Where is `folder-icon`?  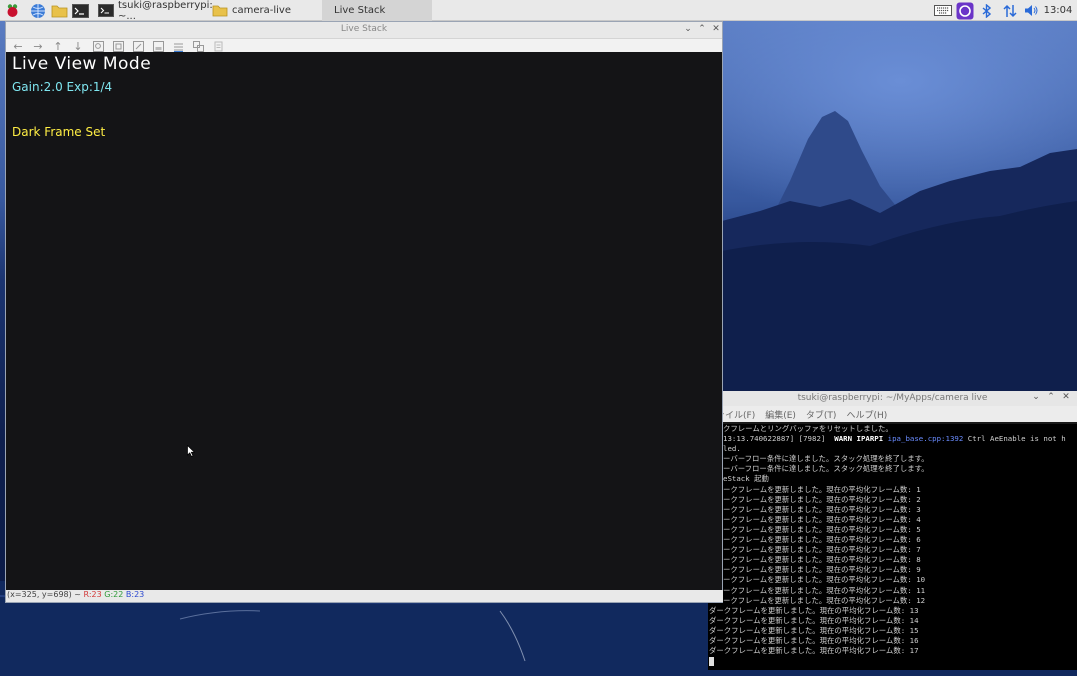
folder-icon is located at coordinates (220, 11).